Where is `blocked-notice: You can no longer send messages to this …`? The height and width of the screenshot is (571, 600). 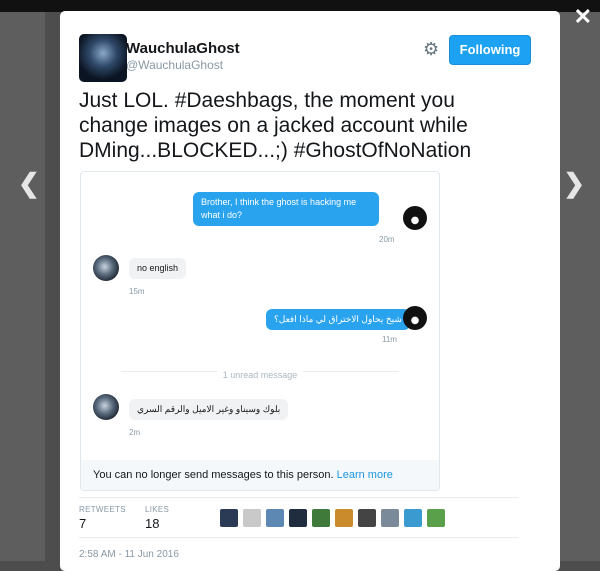 blocked-notice: You can no longer send messages to this … is located at coordinates (260, 475).